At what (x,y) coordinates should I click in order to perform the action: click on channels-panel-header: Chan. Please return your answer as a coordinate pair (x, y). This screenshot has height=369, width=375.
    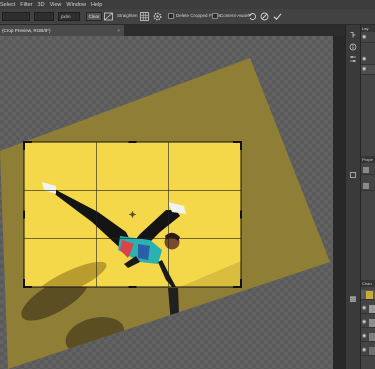
    Looking at the image, I should click on (368, 283).